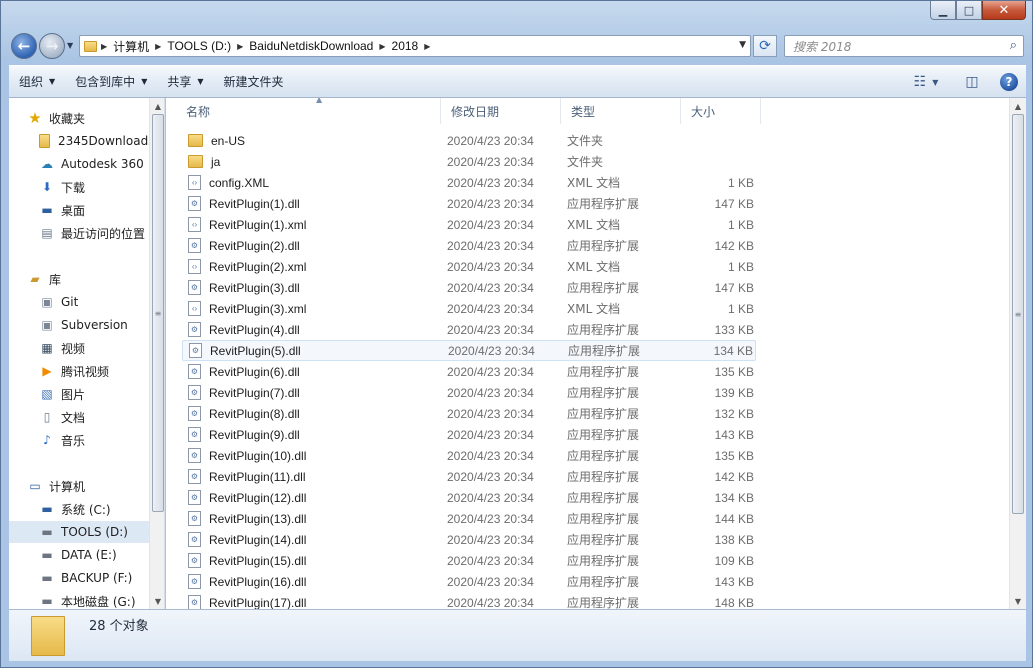 The image size is (1033, 668). Describe the element at coordinates (199, 46) in the screenshot. I see `breadcrumb-drive: TOOLS (D:)` at that location.